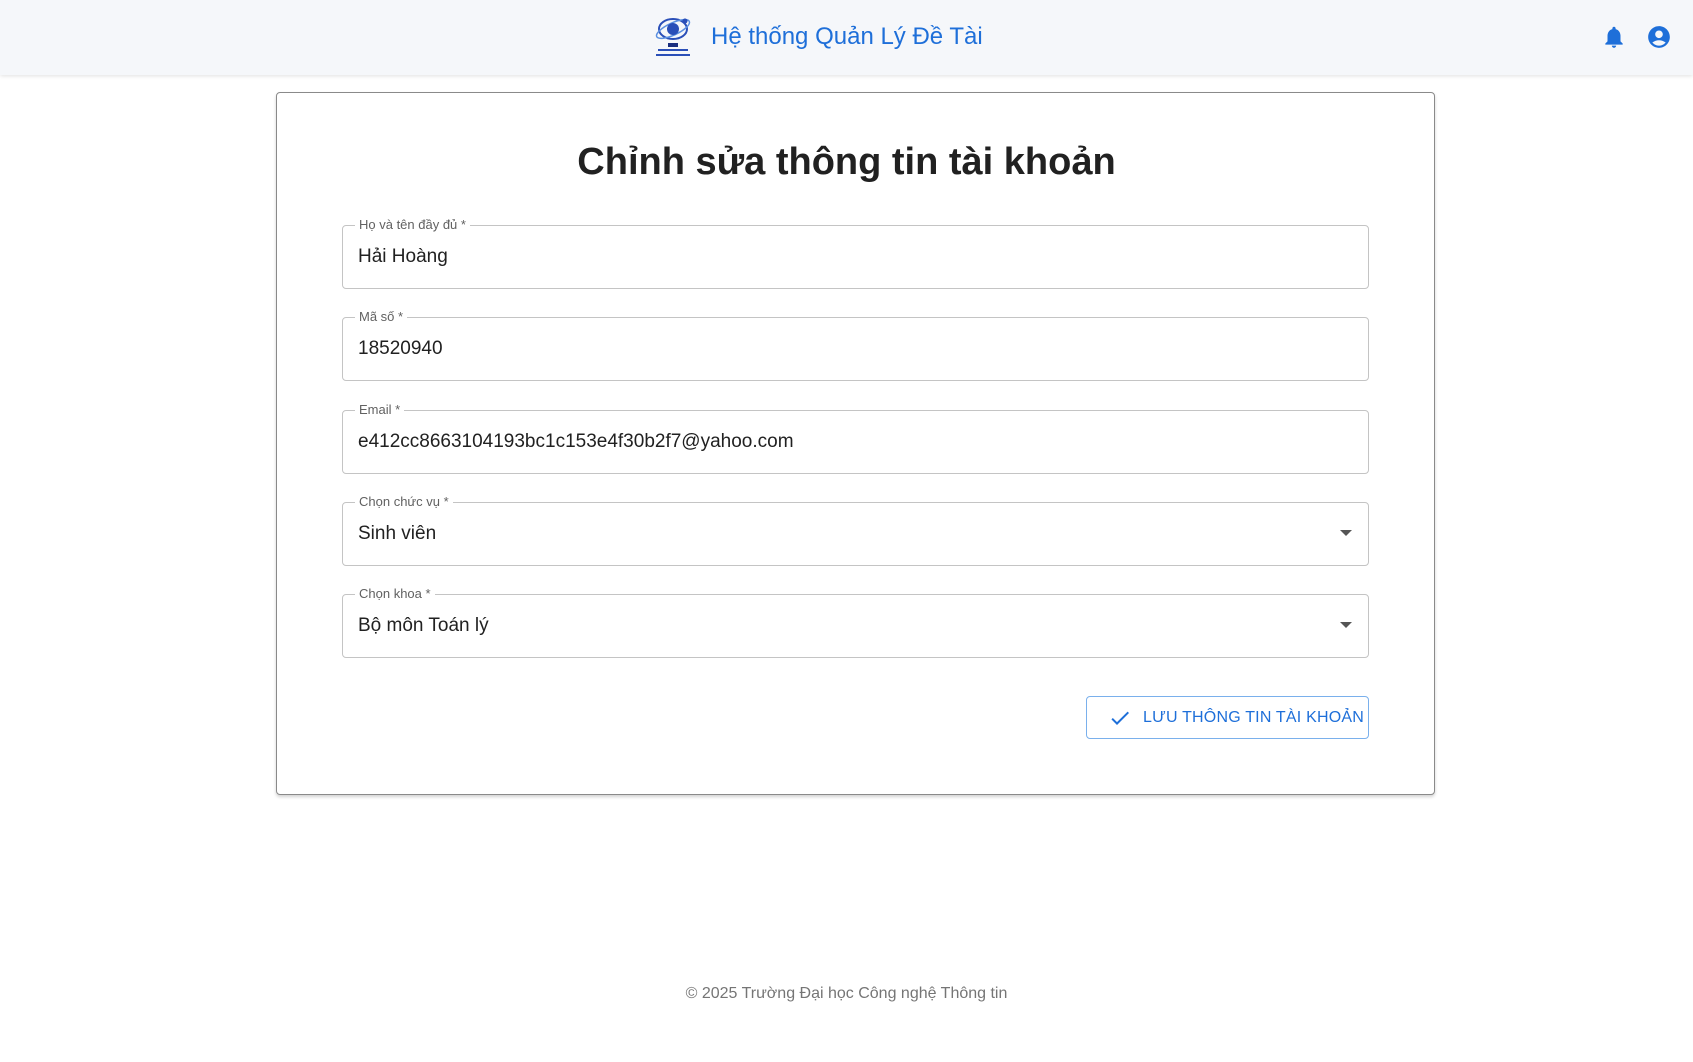 This screenshot has height=1062, width=1693. What do you see at coordinates (380, 410) in the screenshot?
I see `email-label: Email *` at bounding box center [380, 410].